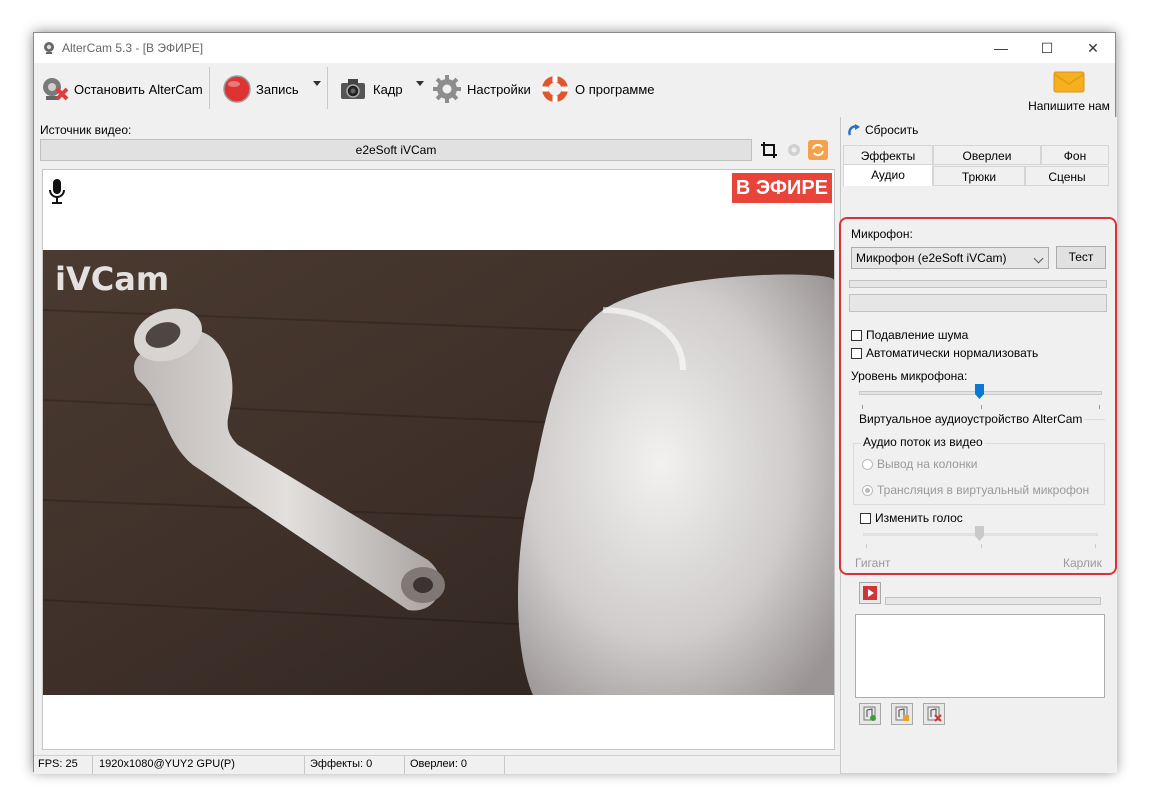  What do you see at coordinates (892, 130) in the screenshot?
I see `reset-label: Сбросить` at bounding box center [892, 130].